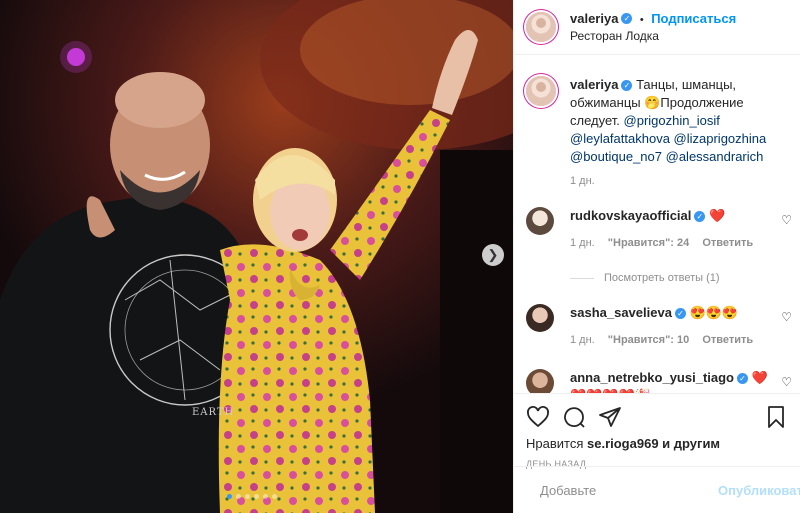 The width and height of the screenshot is (800, 514). I want to click on comment-bubble-icon, so click(574, 417).